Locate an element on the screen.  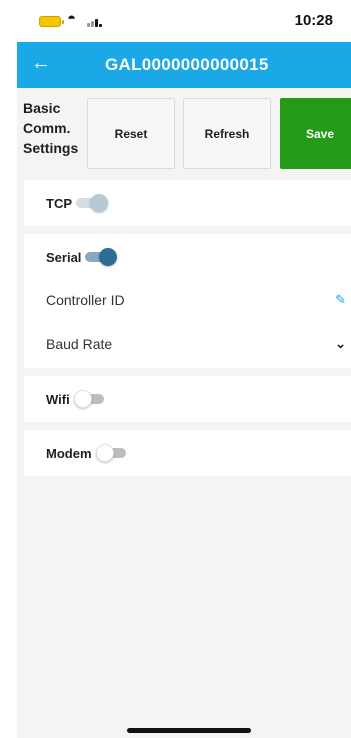
reset-button: Reset is located at coordinates (131, 133).